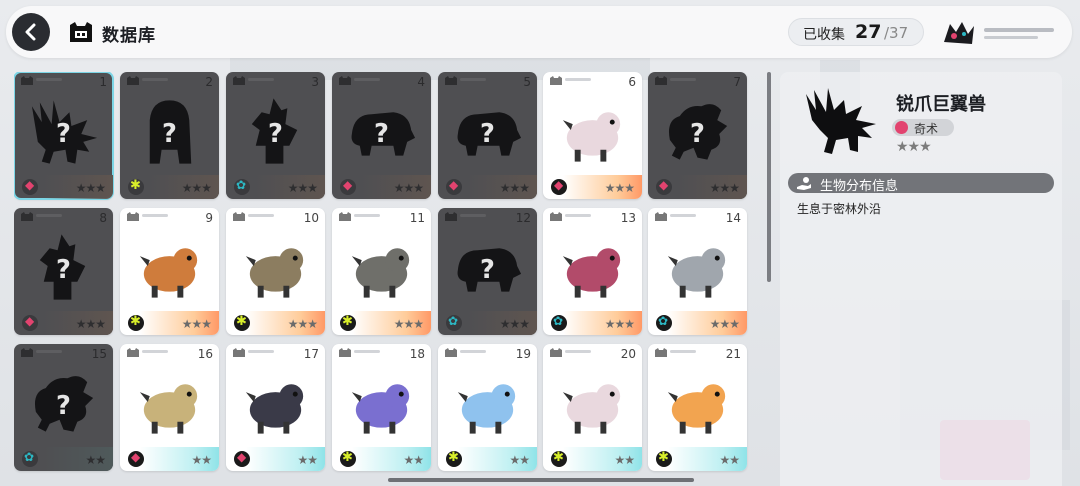  I want to click on back-button, so click(31, 32).